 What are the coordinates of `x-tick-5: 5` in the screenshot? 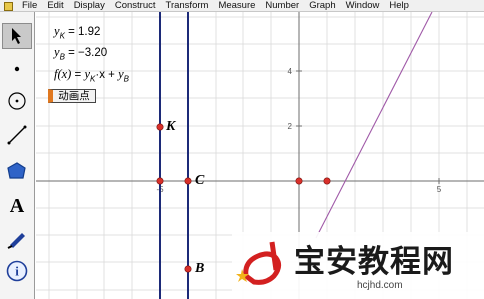 It's located at (439, 189).